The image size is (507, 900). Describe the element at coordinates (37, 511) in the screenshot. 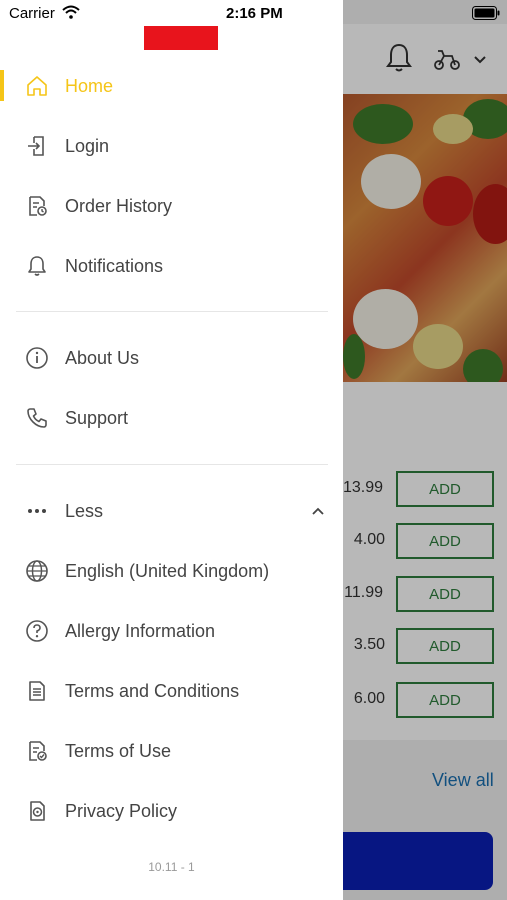

I see `more-dots-icon` at that location.